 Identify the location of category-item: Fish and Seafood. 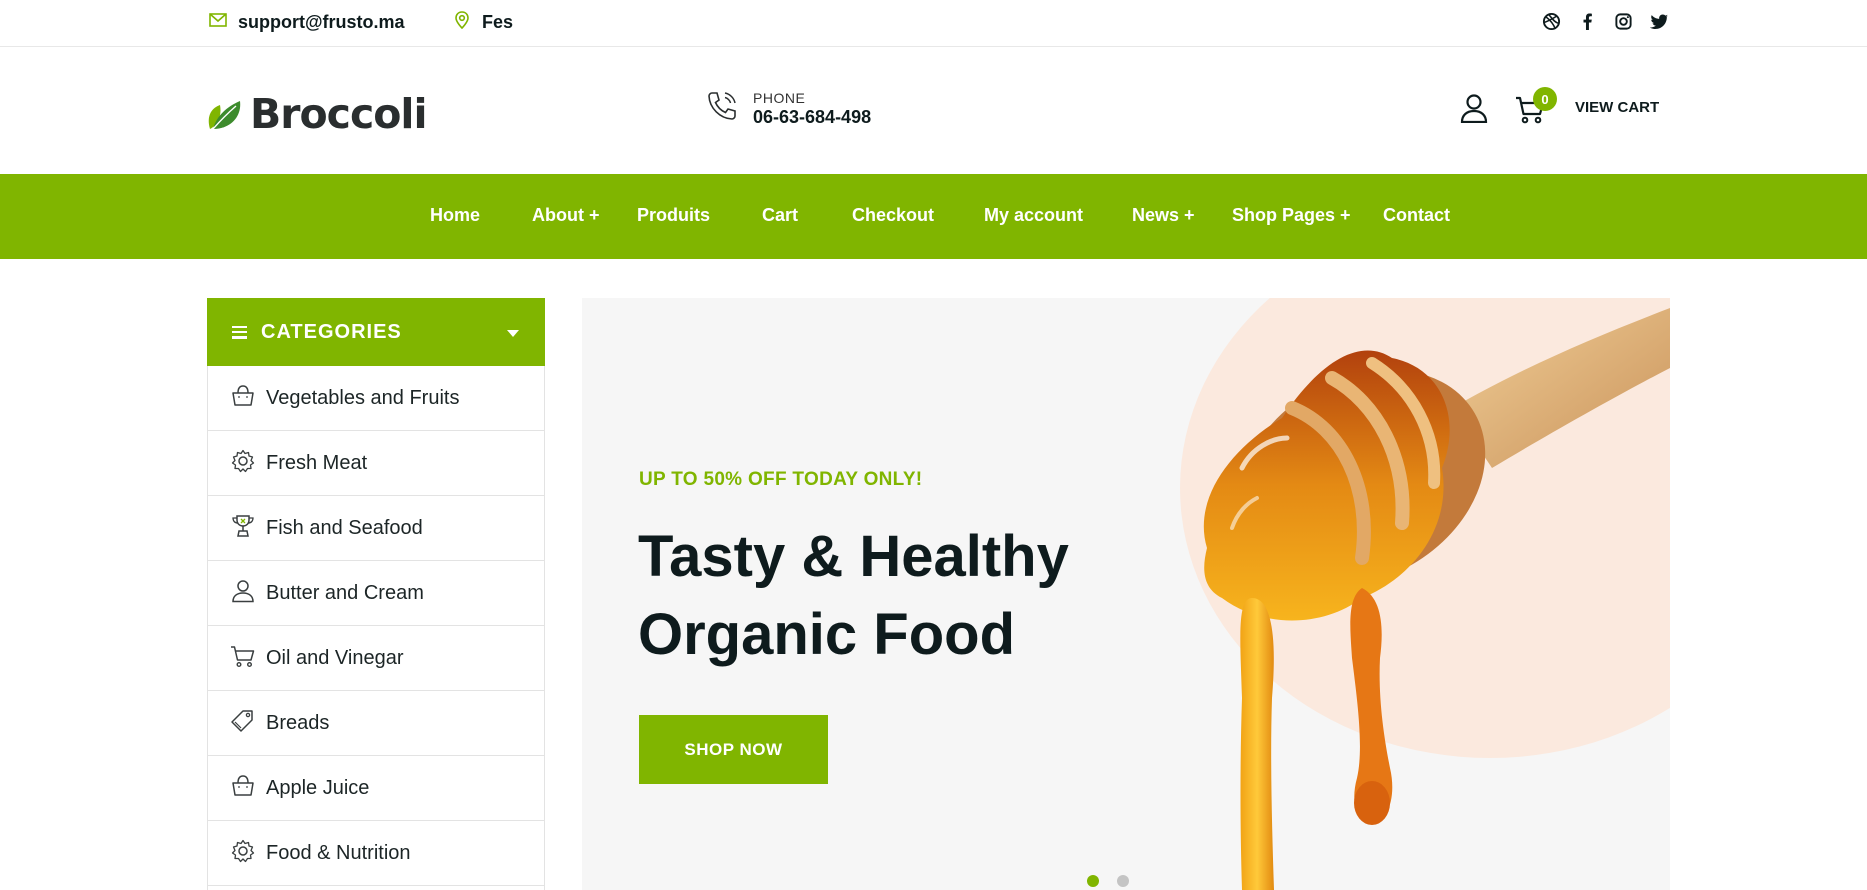
(376, 528).